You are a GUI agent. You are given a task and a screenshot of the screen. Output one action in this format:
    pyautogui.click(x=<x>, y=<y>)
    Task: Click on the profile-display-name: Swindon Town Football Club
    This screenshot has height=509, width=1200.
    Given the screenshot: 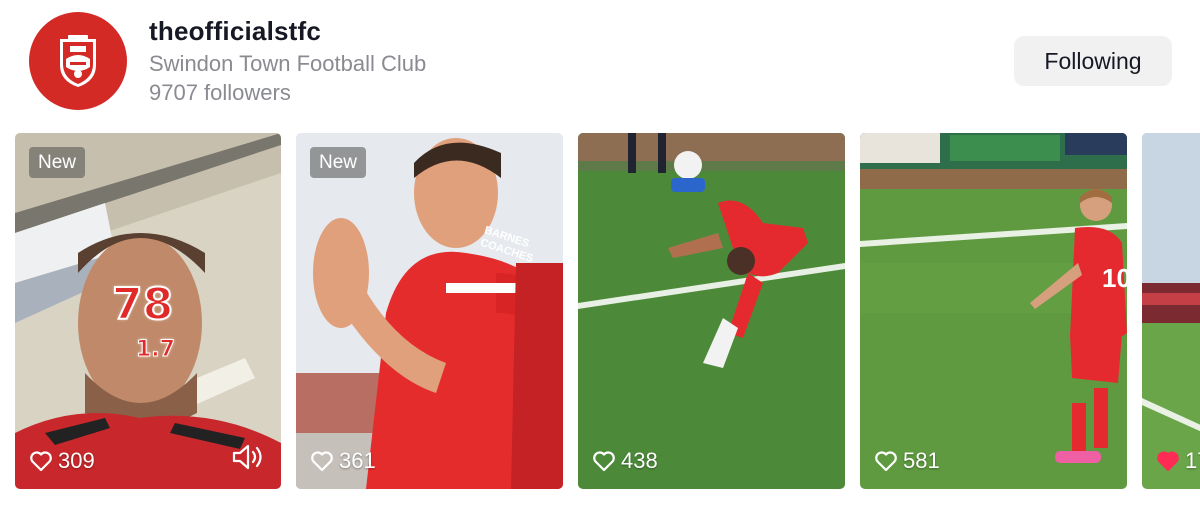 What is the action you would take?
    pyautogui.click(x=288, y=63)
    